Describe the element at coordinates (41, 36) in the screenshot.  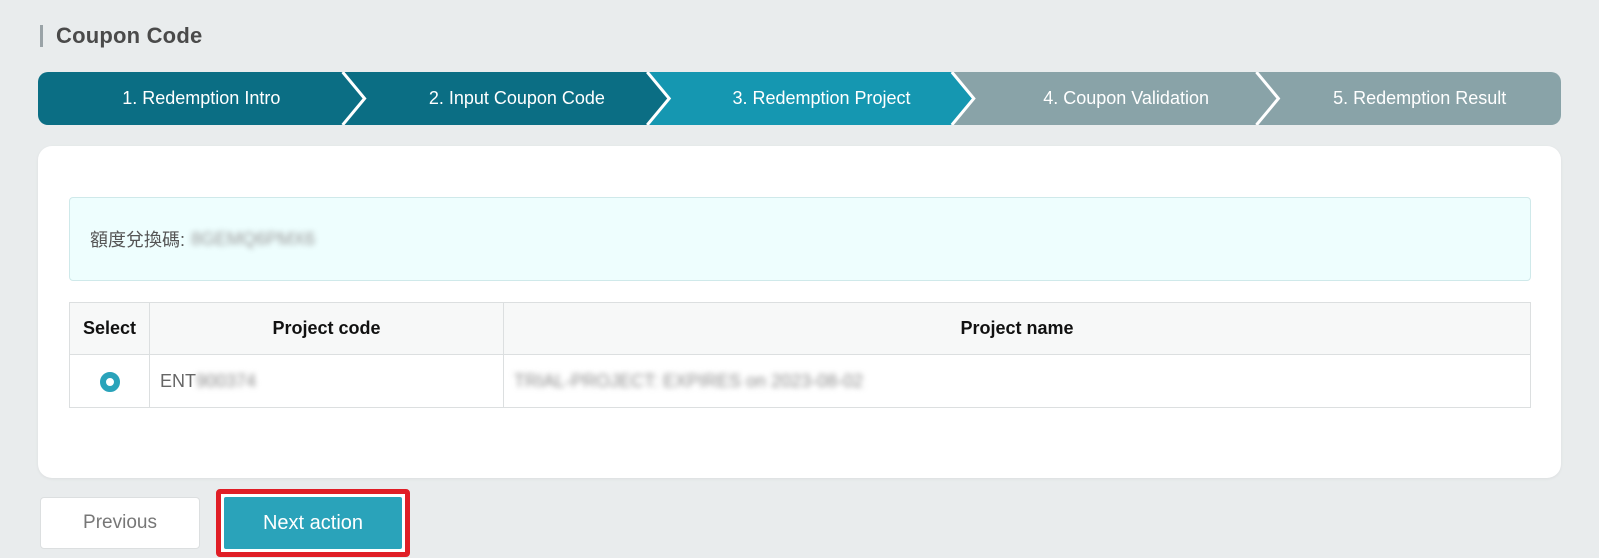
I see `title-accent-bar` at that location.